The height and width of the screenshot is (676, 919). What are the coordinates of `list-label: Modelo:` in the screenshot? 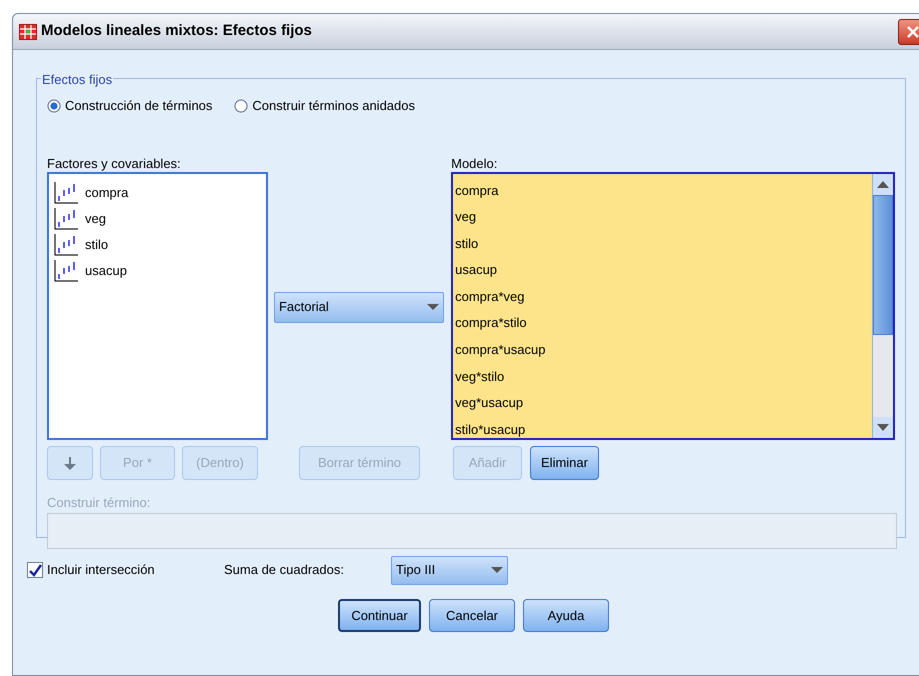 It's located at (474, 162).